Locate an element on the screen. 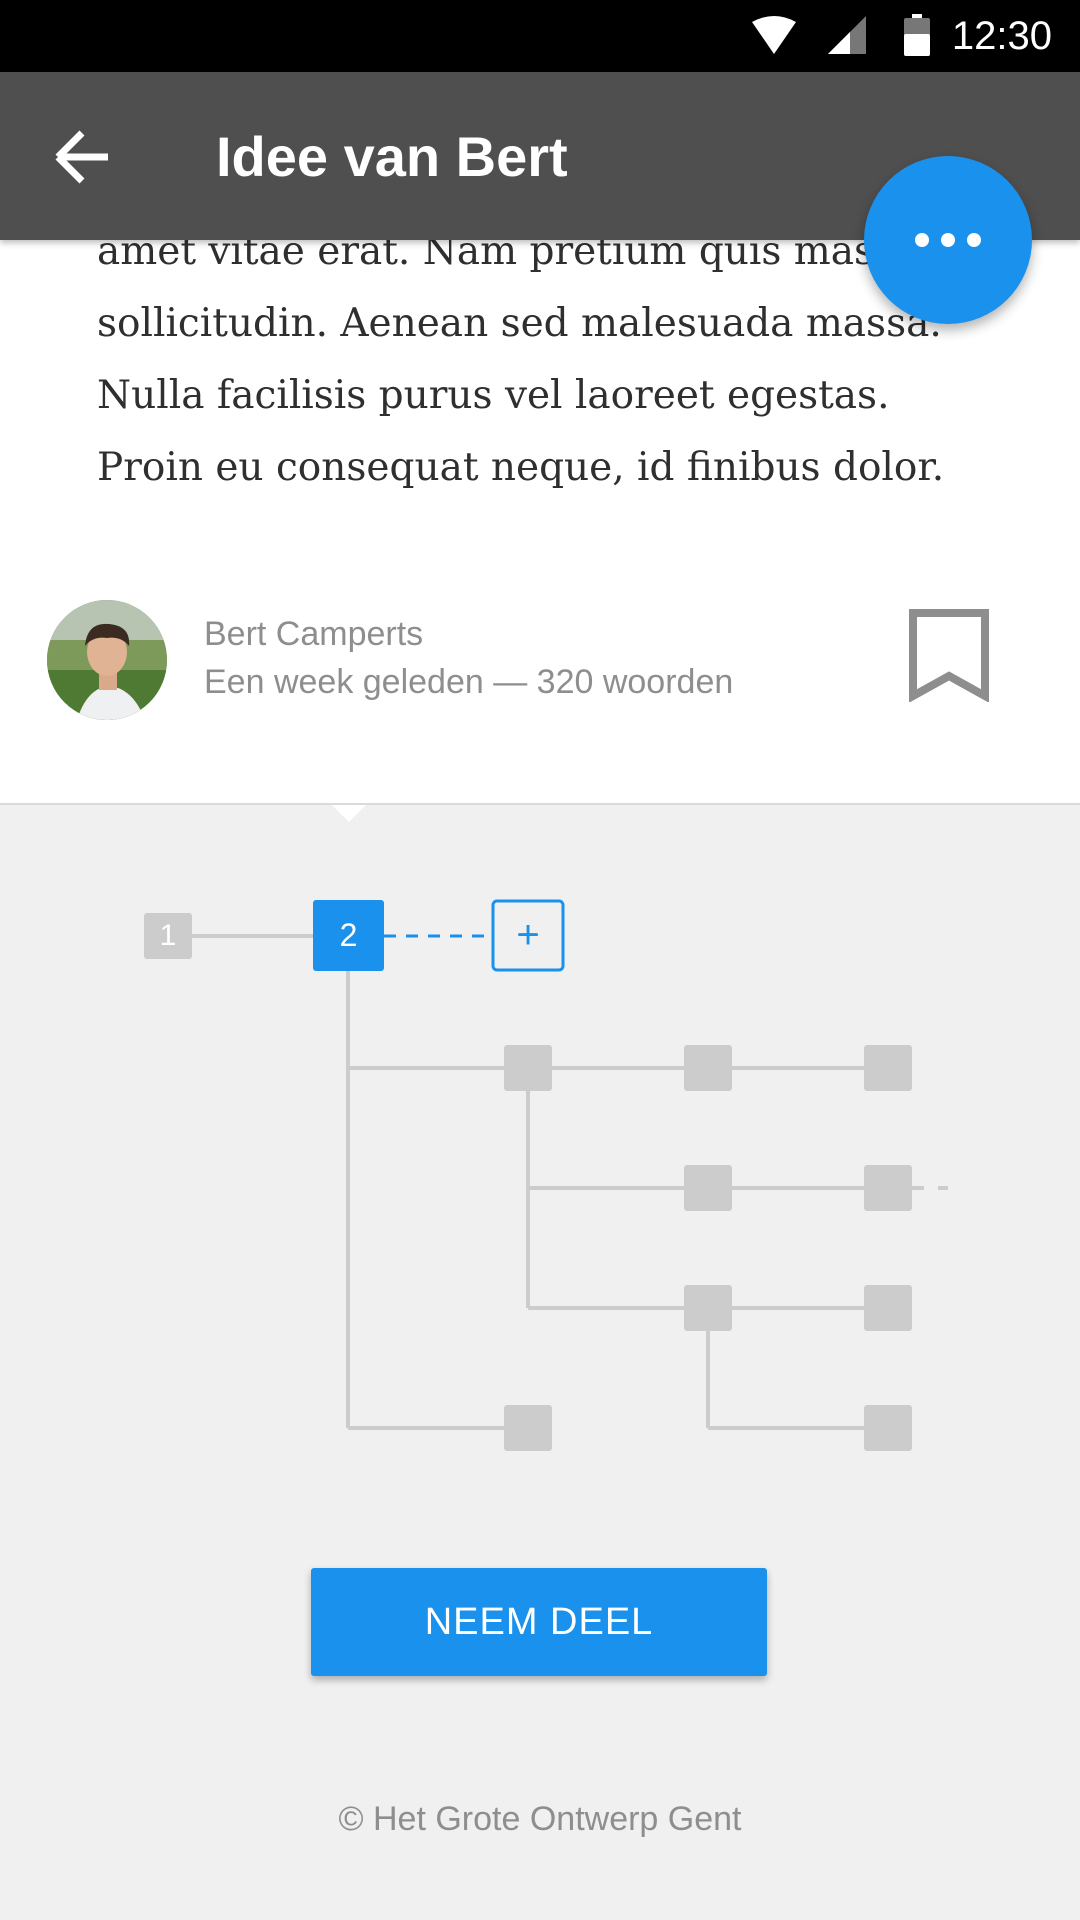  article-meta: Een week geleden — 320 woorden is located at coordinates (469, 682).